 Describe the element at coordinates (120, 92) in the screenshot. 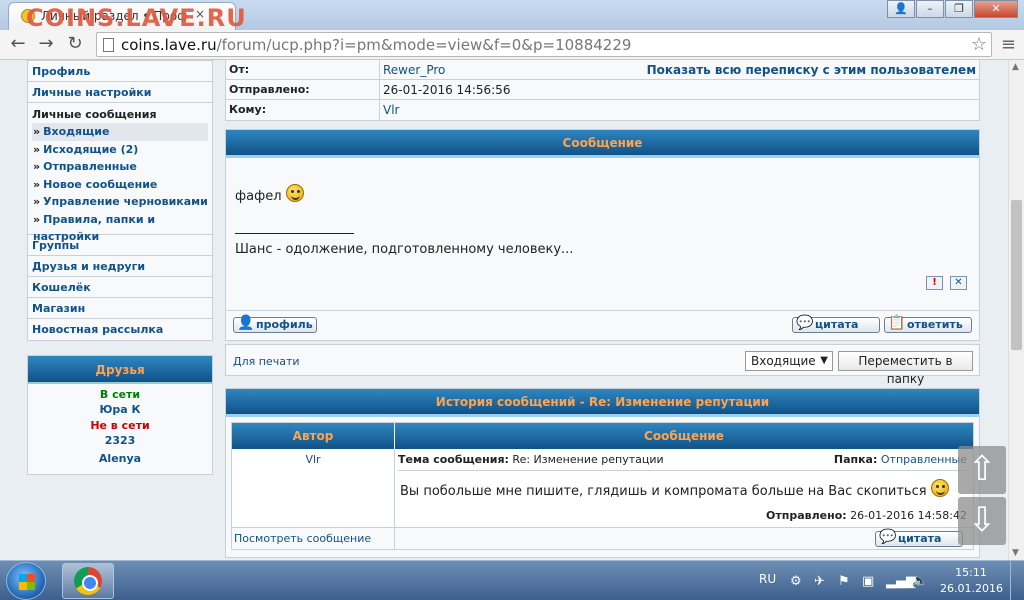

I see `sidebar-item-personal-settings: Личные настройки` at that location.